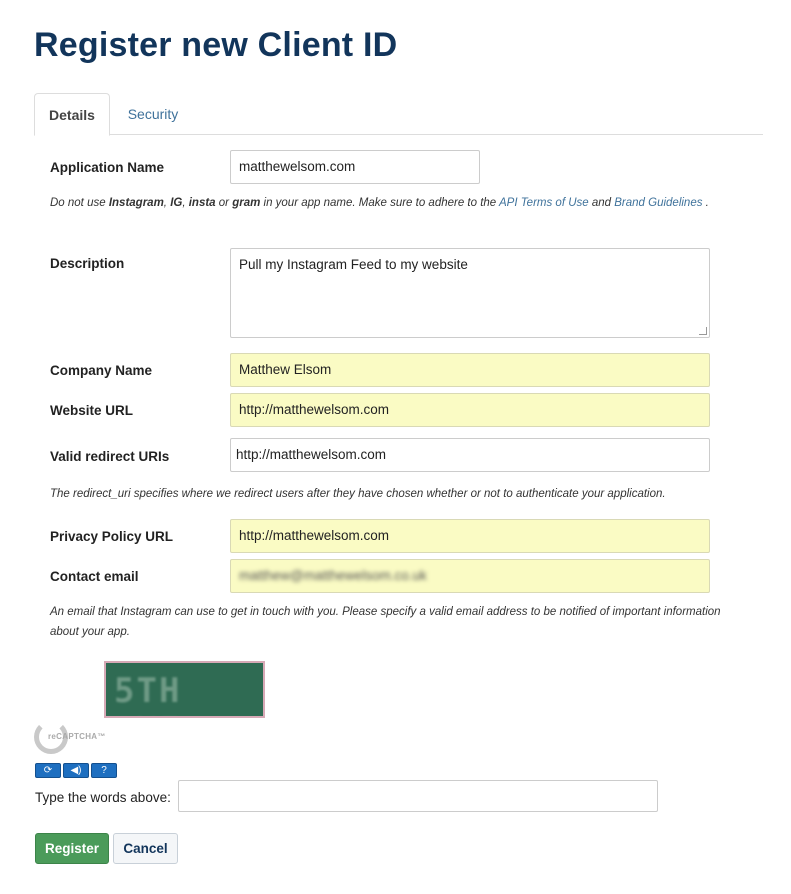 The width and height of the screenshot is (791, 894). What do you see at coordinates (658, 203) in the screenshot?
I see `brand-guidelines-link: Brand Guidelines` at bounding box center [658, 203].